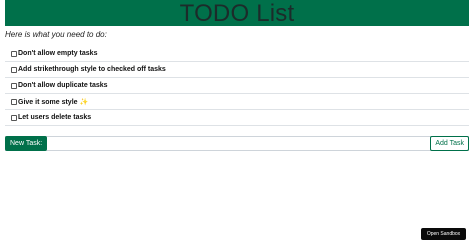 The image size is (474, 248). What do you see at coordinates (63, 85) in the screenshot?
I see `task-label: Don't allow duplicate tasks` at bounding box center [63, 85].